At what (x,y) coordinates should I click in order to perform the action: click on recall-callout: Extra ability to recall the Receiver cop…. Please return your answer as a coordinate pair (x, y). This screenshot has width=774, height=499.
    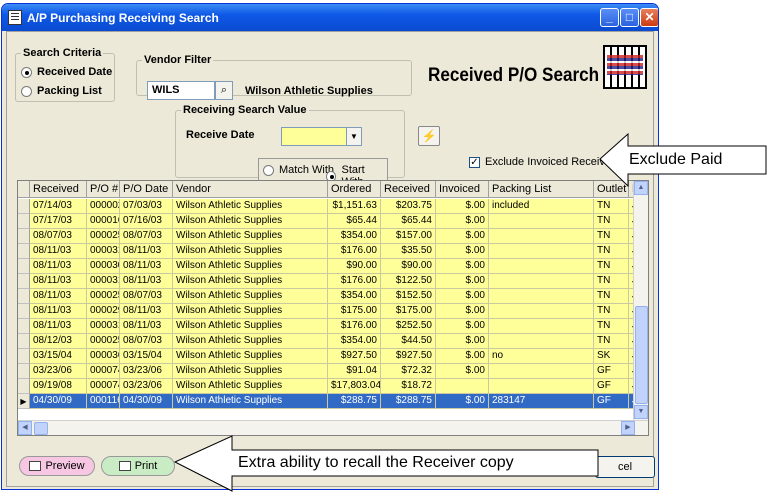
    Looking at the image, I should click on (376, 462).